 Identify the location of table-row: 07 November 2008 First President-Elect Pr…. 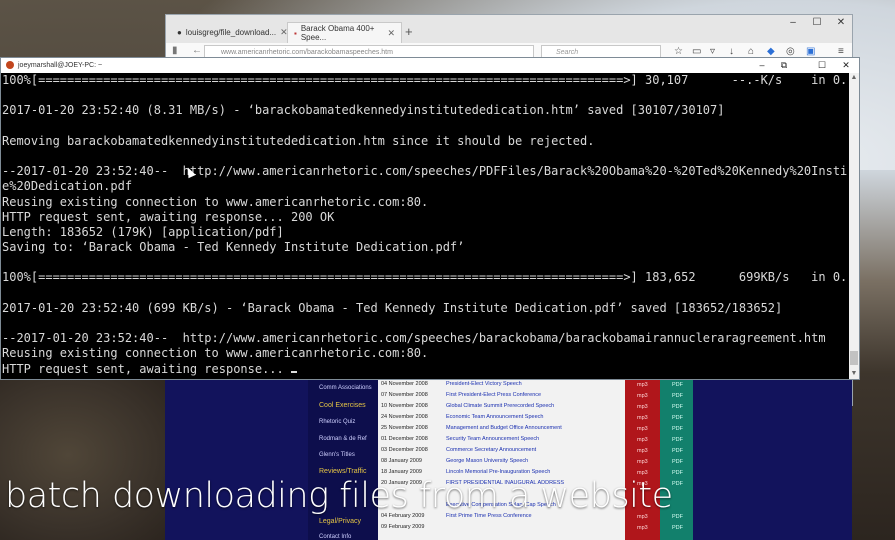
(501, 397).